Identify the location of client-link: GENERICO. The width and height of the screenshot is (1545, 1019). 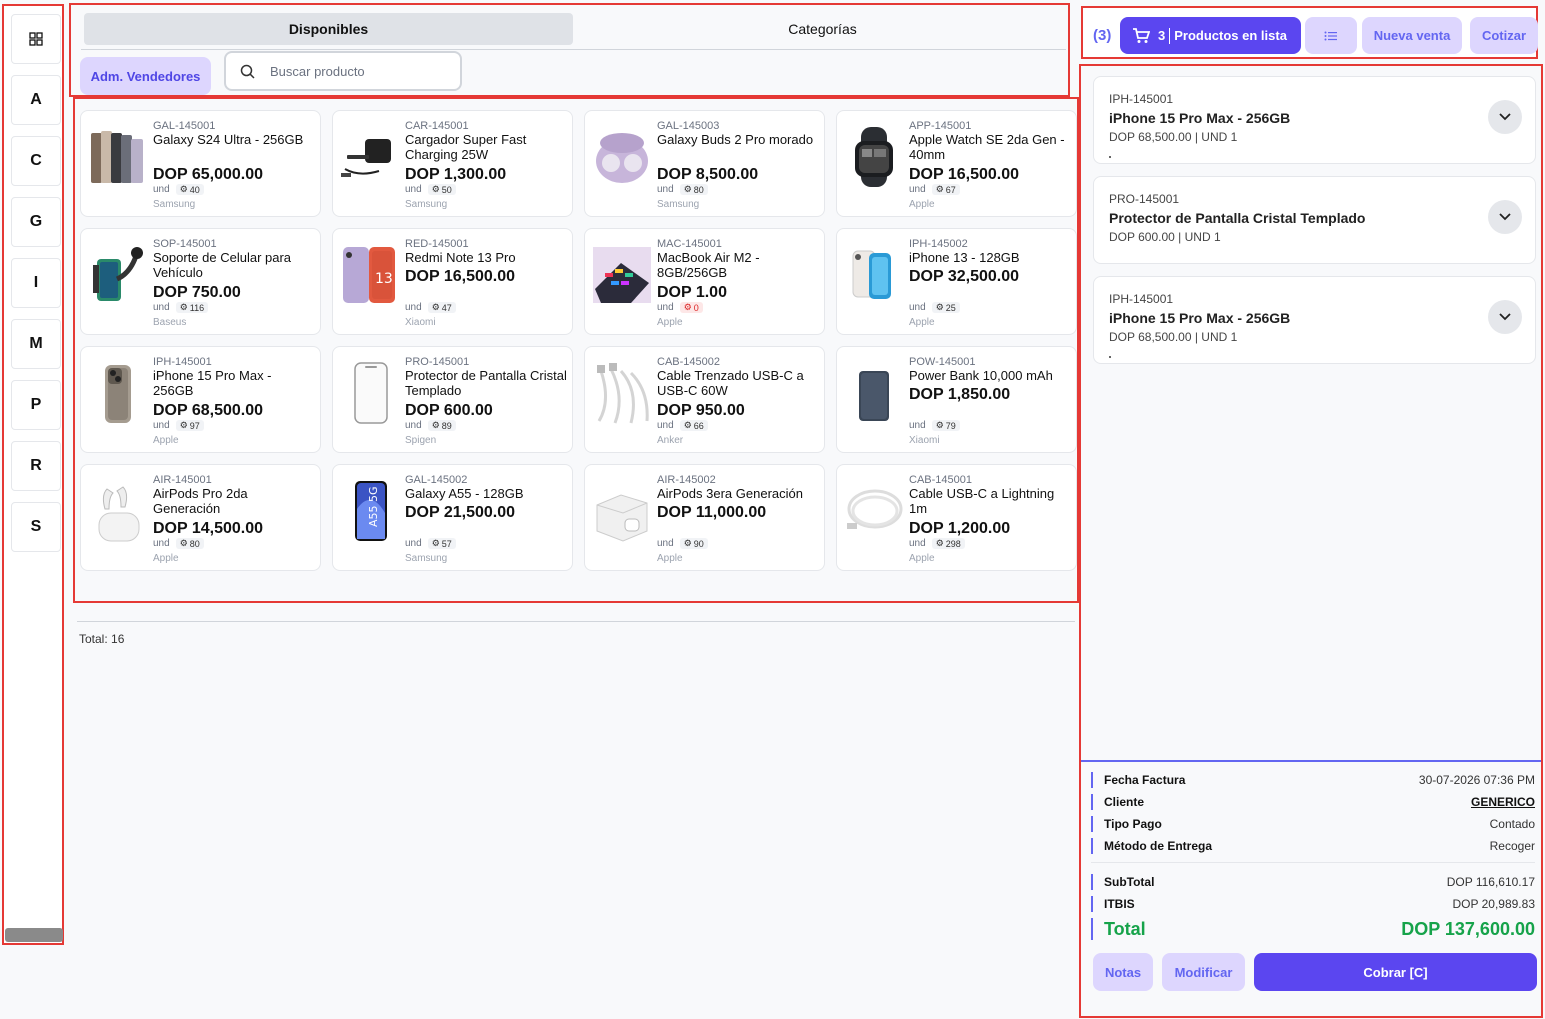
(1503, 802).